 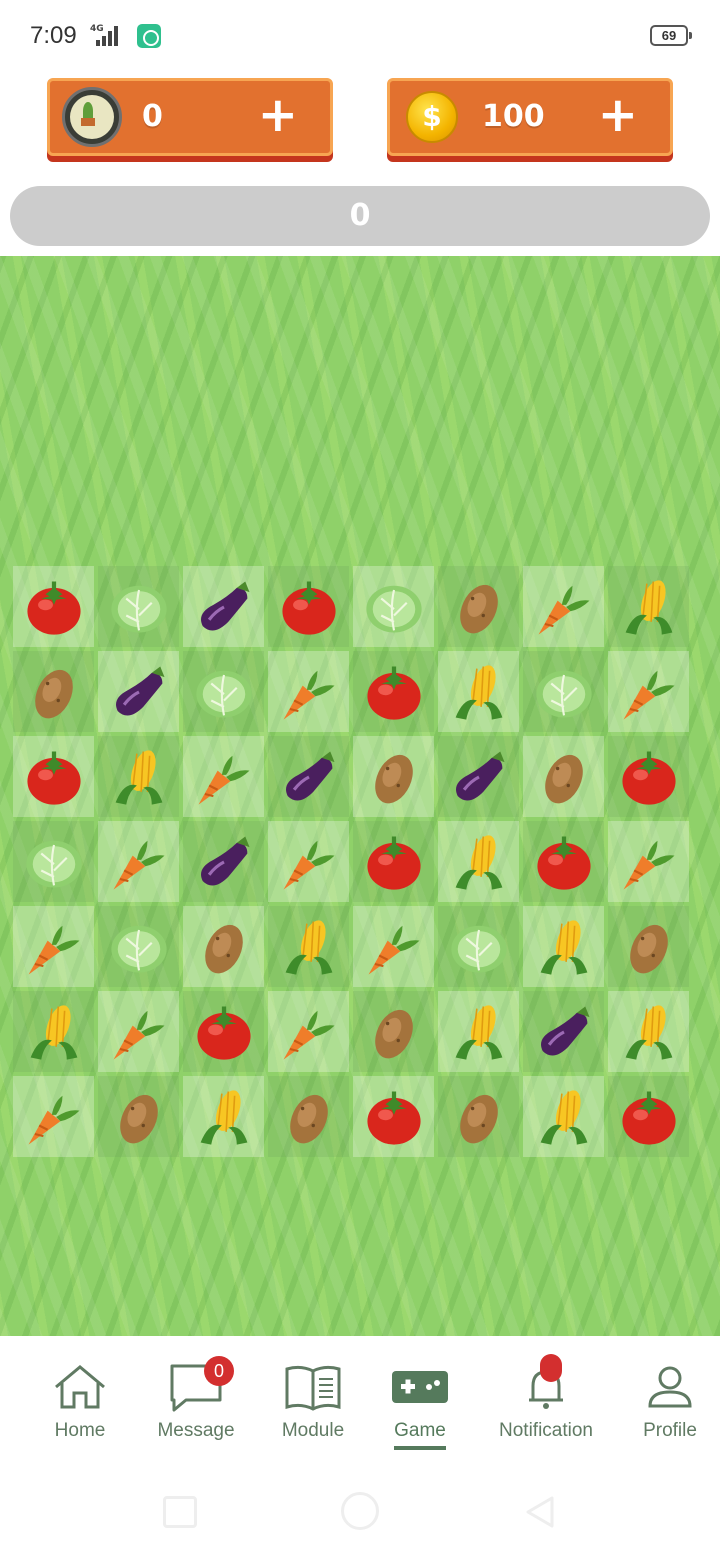 I want to click on system-navigation, so click(x=360, y=1510).